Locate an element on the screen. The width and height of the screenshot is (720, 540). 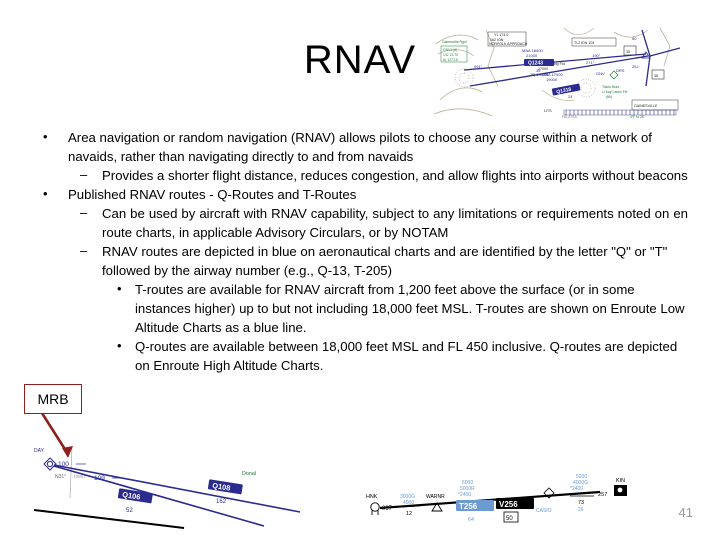
page-number: 41 is located at coordinates (685, 512).